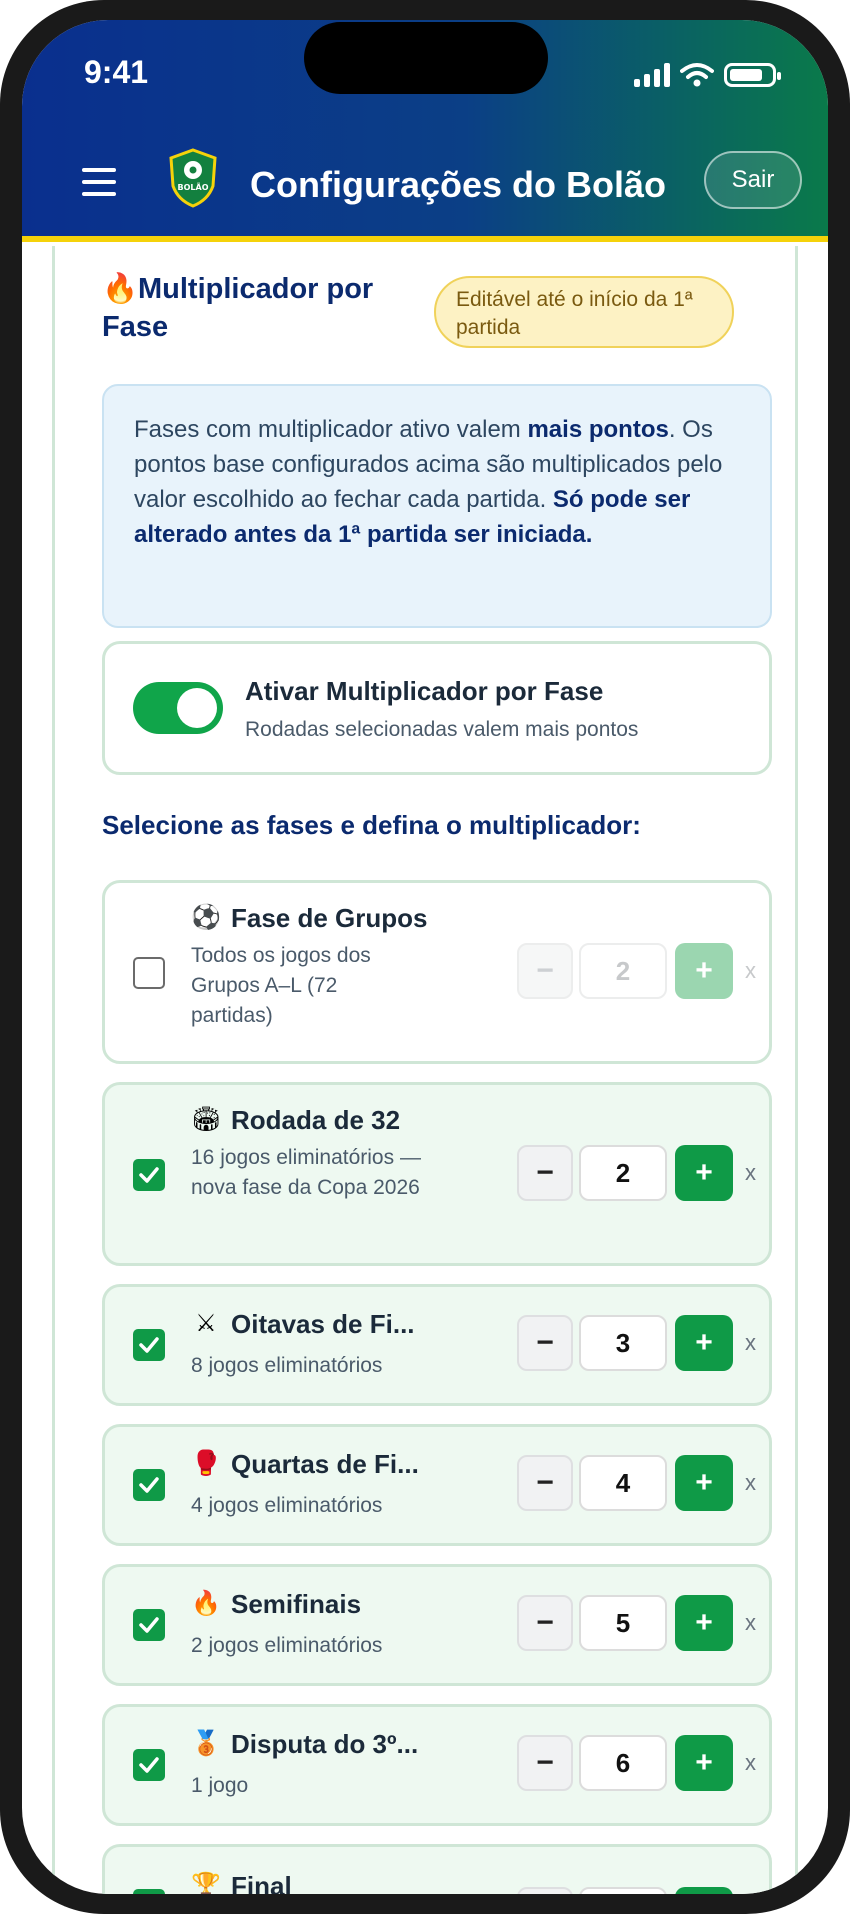 This screenshot has width=850, height=1914. What do you see at coordinates (206, 1743) in the screenshot?
I see `phase-icon: 🥉` at bounding box center [206, 1743].